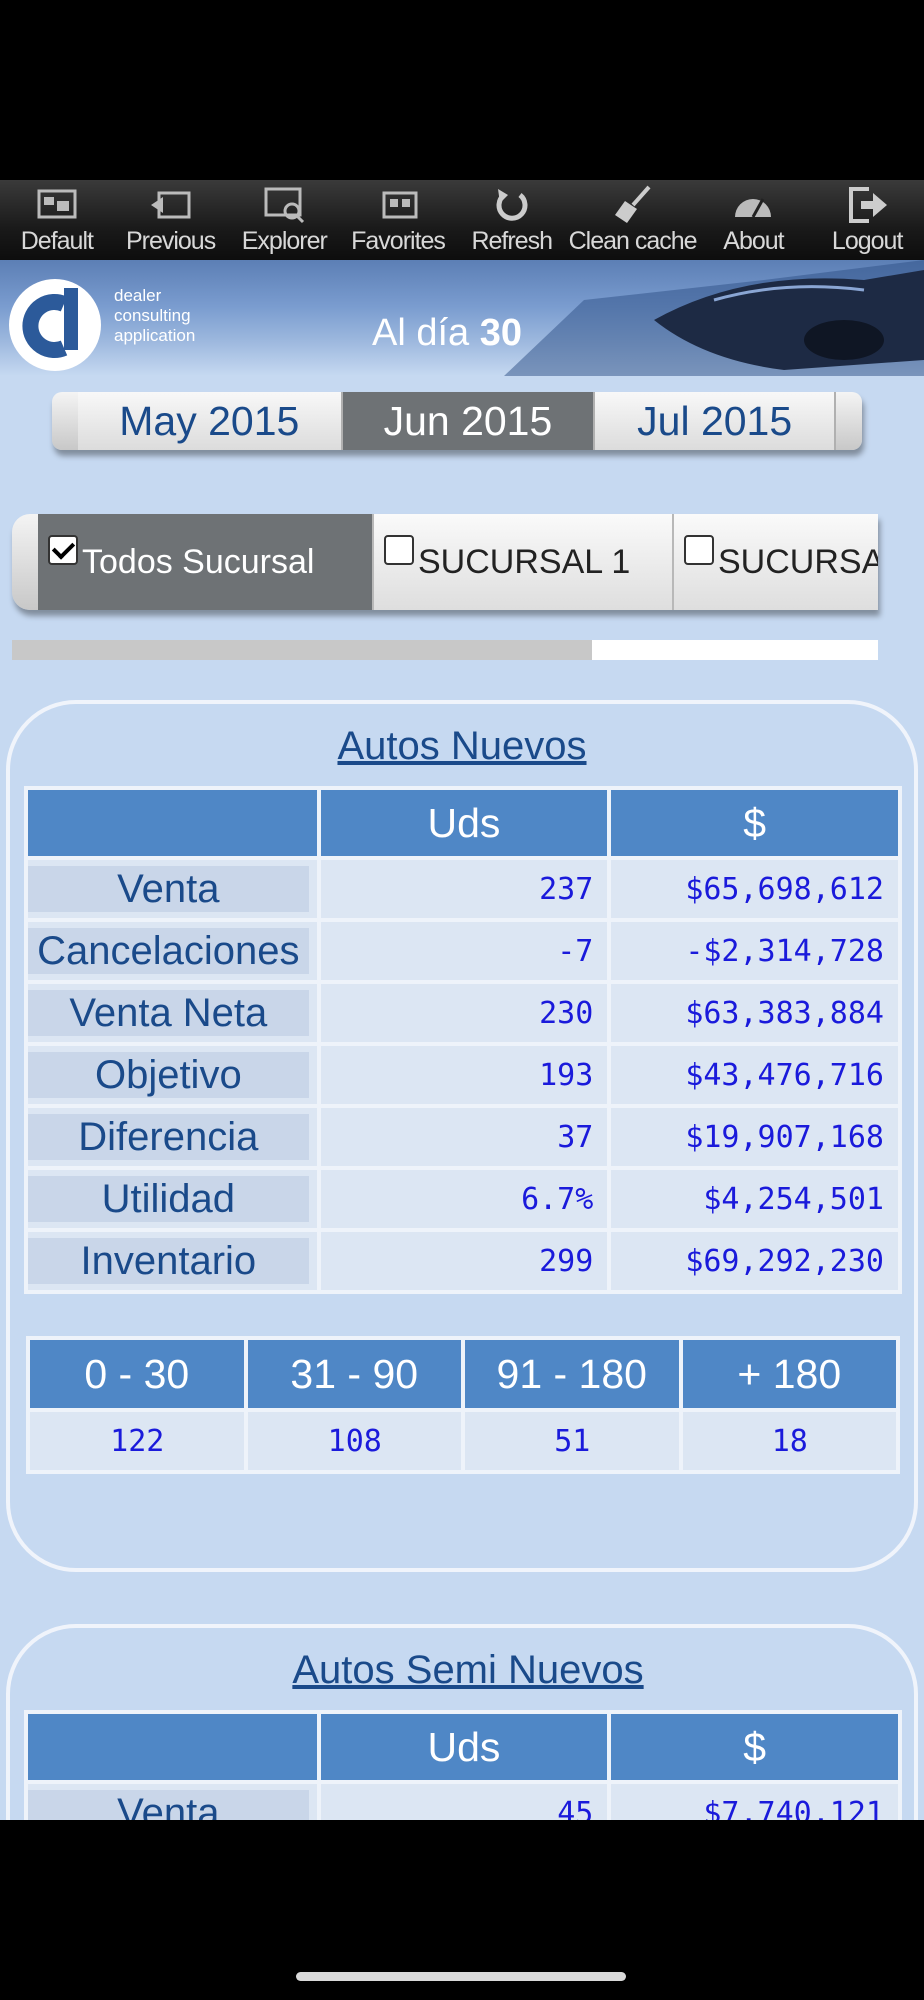  I want to click on row-amount: $65,698,612, so click(754, 889).